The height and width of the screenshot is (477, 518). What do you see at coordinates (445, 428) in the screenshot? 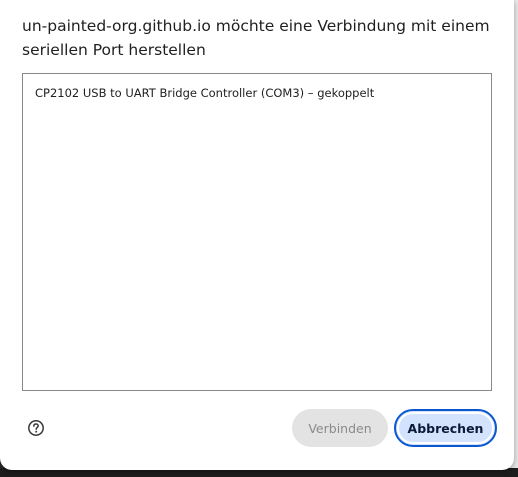
I see `cancel-button: Abbrechen` at bounding box center [445, 428].